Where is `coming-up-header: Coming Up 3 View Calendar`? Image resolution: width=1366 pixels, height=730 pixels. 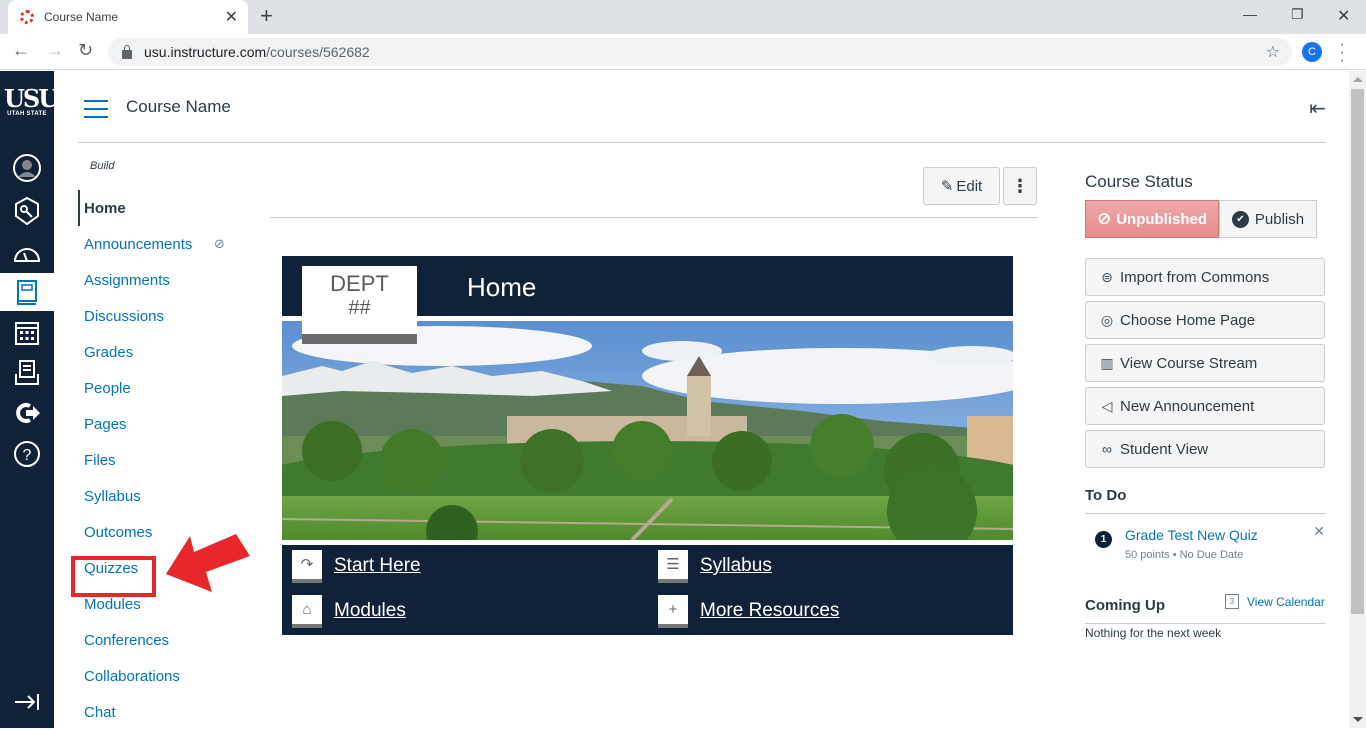 coming-up-header: Coming Up 3 View Calendar is located at coordinates (1205, 609).